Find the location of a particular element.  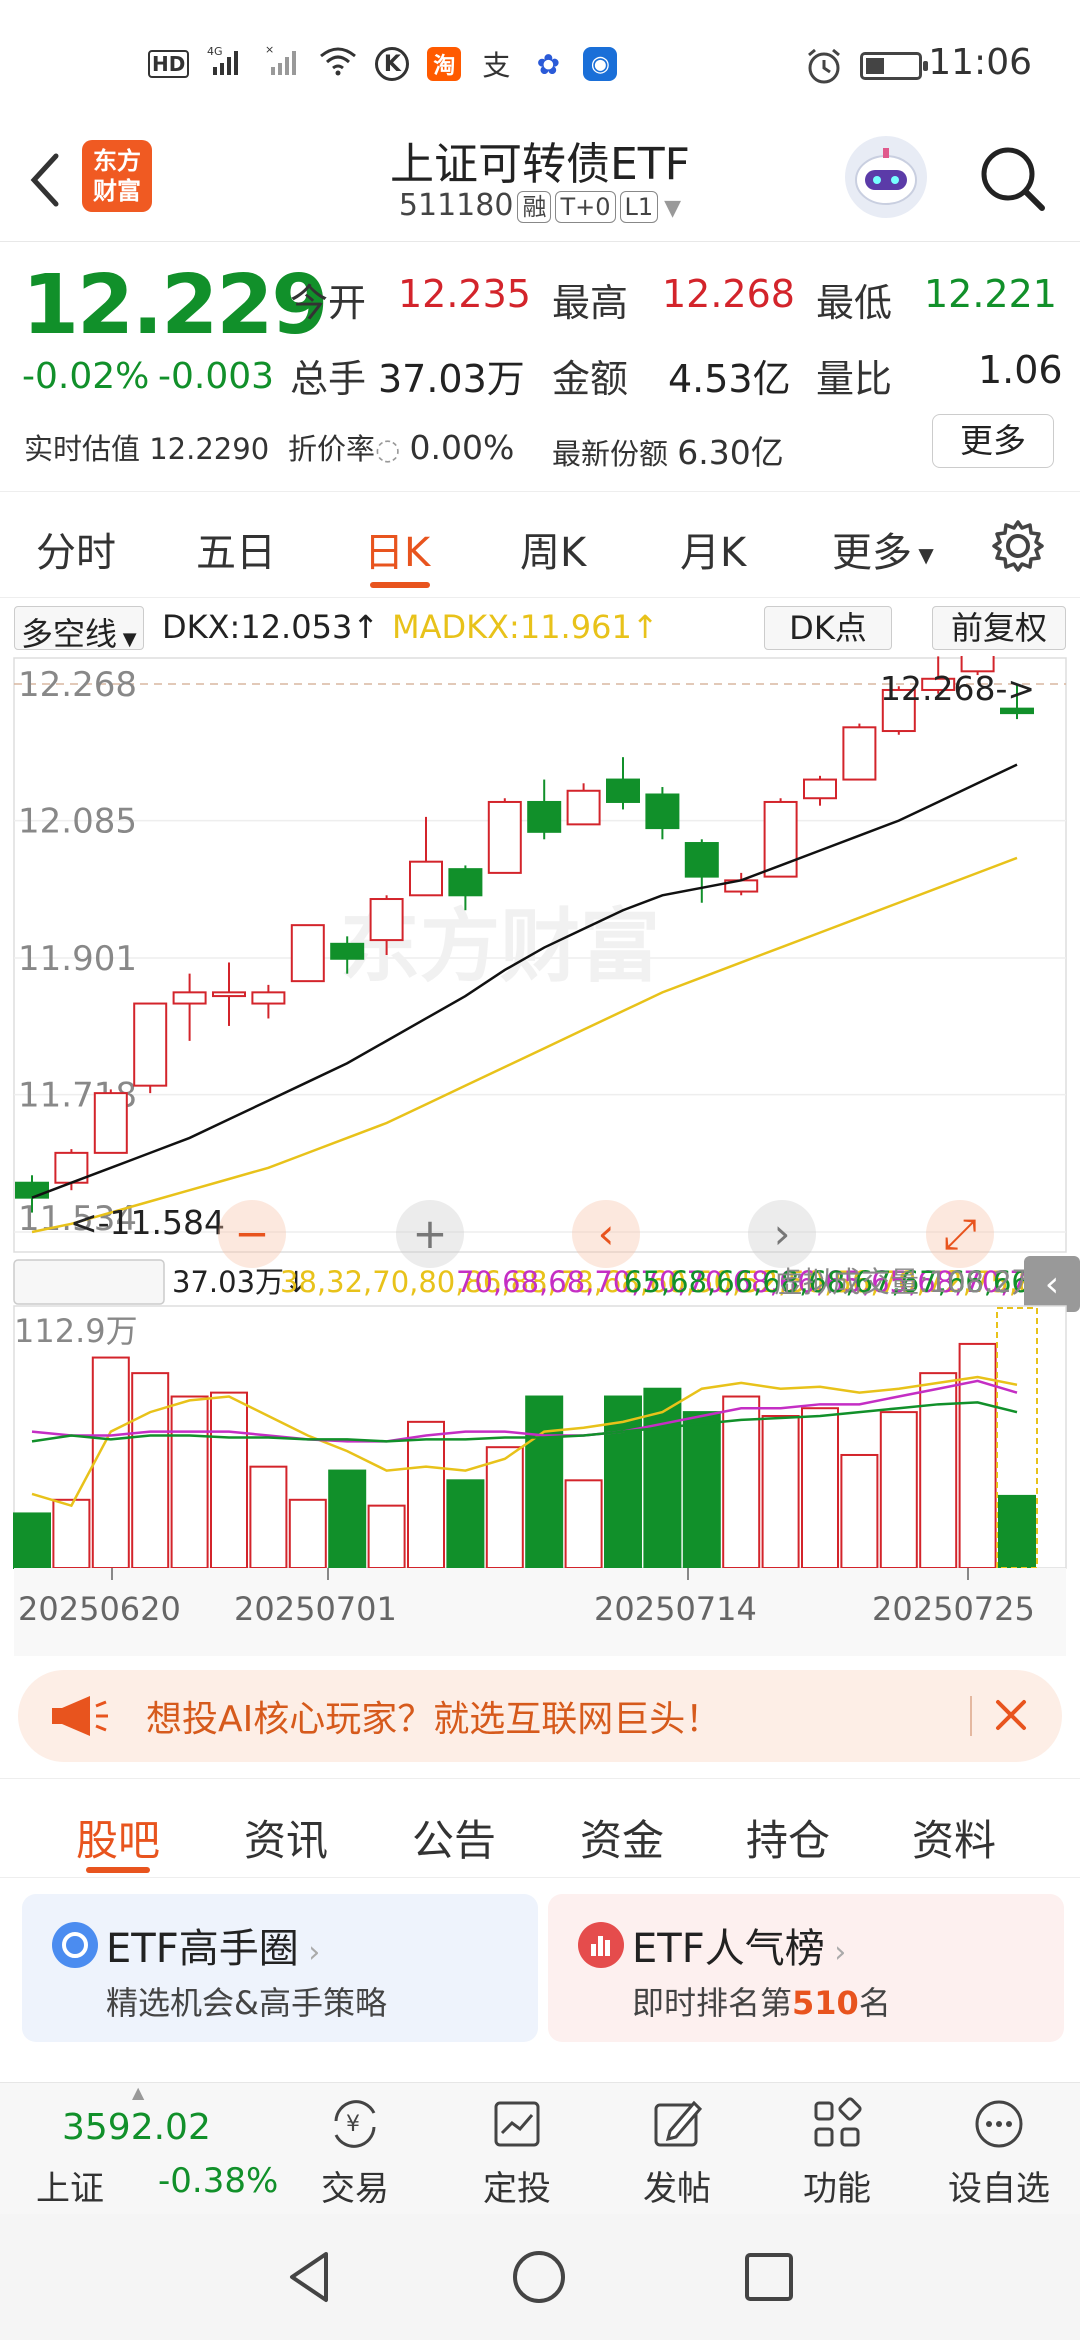

nav-functions: 功能 is located at coordinates (837, 2152).